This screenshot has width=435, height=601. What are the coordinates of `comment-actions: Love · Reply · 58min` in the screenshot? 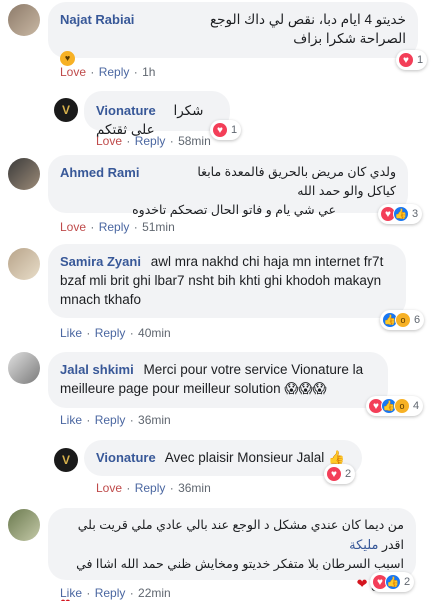 It's located at (153, 141).